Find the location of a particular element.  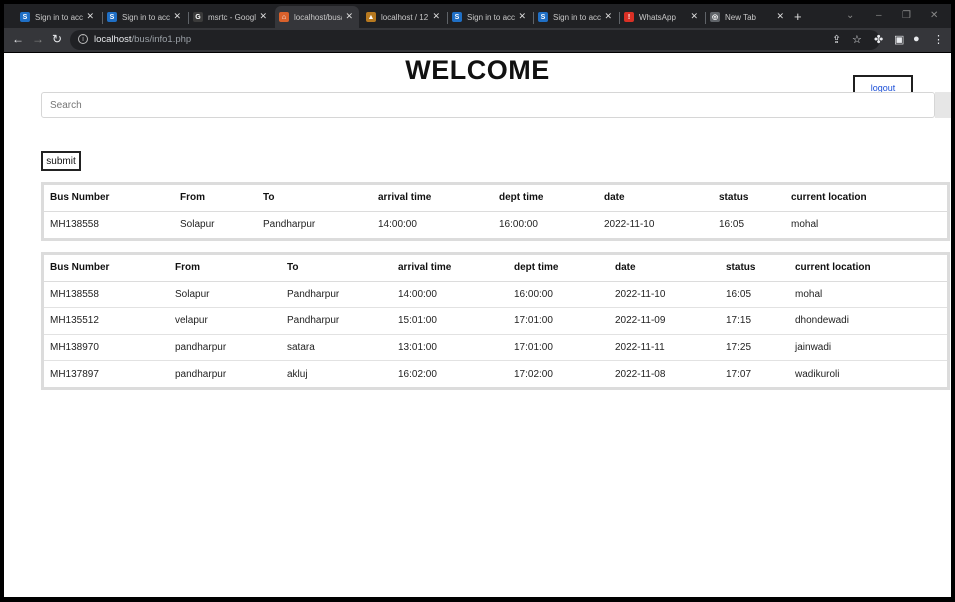

column-header: Bus Number is located at coordinates (106, 268).